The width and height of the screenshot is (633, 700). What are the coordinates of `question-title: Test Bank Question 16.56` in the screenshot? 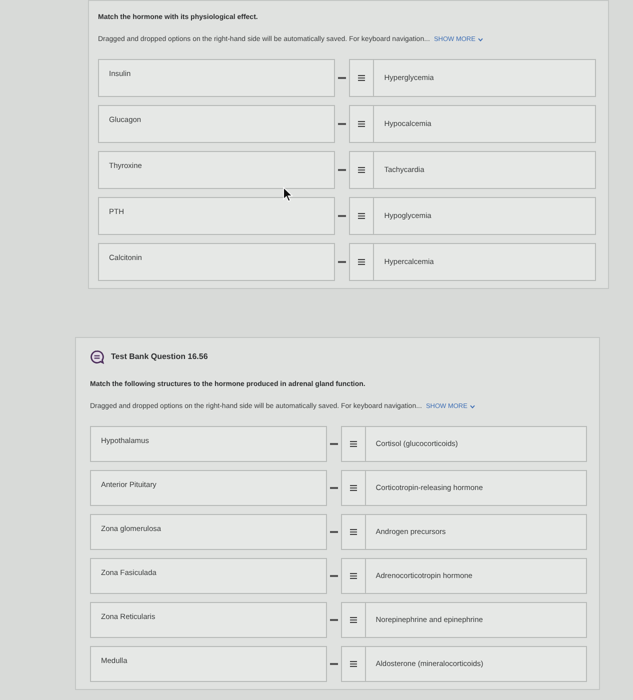 It's located at (159, 357).